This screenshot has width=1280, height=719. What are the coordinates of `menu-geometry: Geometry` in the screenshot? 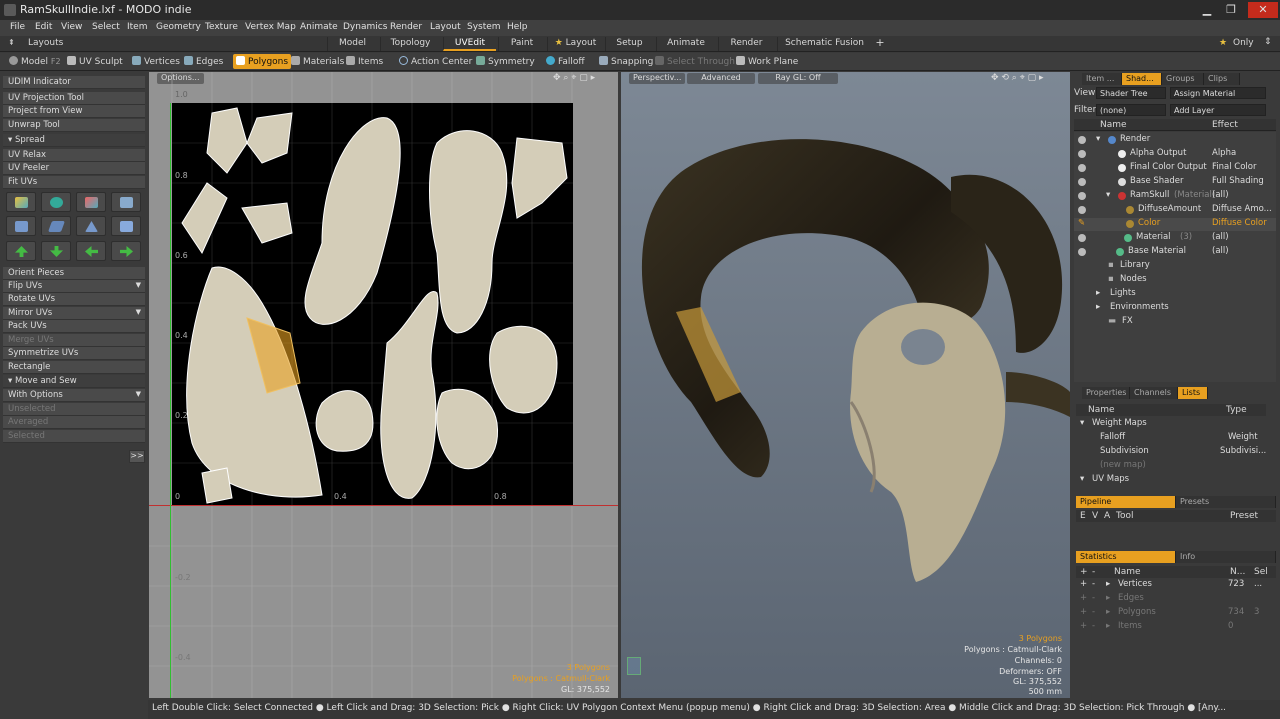 It's located at (178, 27).